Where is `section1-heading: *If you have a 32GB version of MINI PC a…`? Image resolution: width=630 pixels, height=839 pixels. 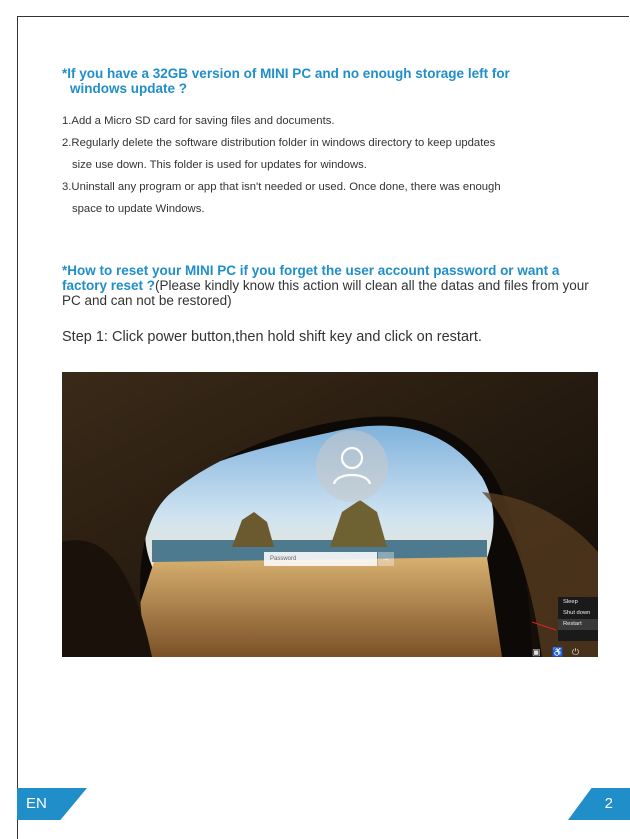
section1-heading: *If you have a 32GB version of MINI PC a… is located at coordinates (327, 81).